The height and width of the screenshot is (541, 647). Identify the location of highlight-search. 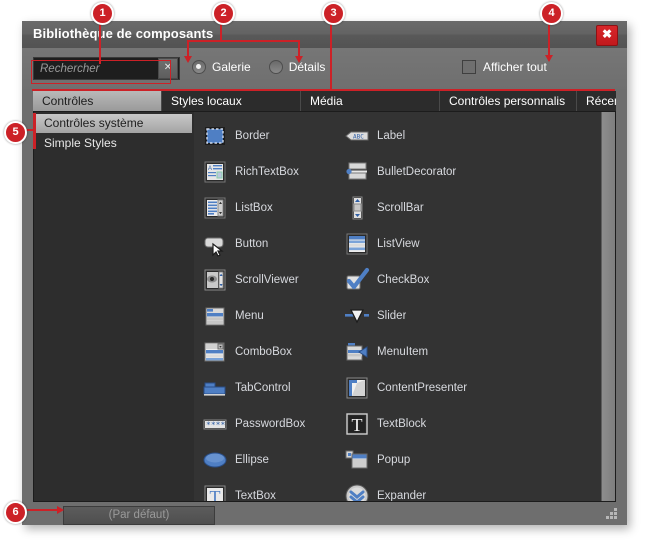
(101, 72).